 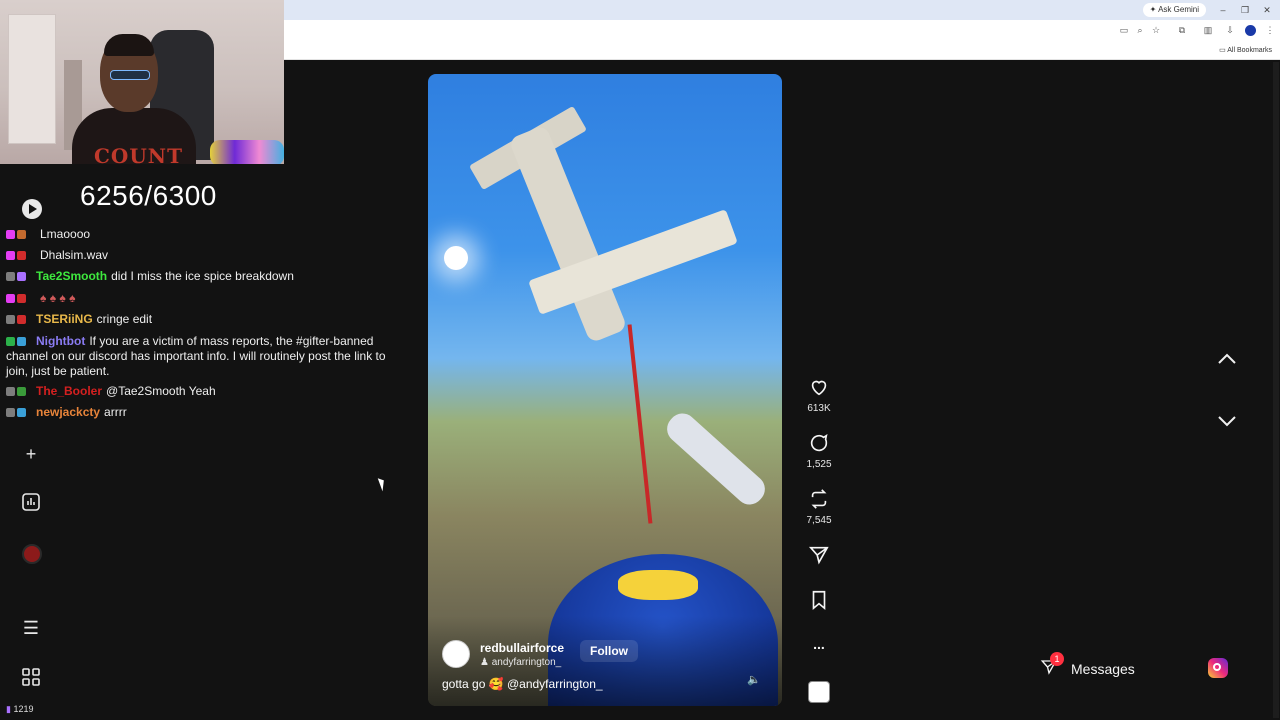 I want to click on profile-avatar, so click(x=1250, y=30).